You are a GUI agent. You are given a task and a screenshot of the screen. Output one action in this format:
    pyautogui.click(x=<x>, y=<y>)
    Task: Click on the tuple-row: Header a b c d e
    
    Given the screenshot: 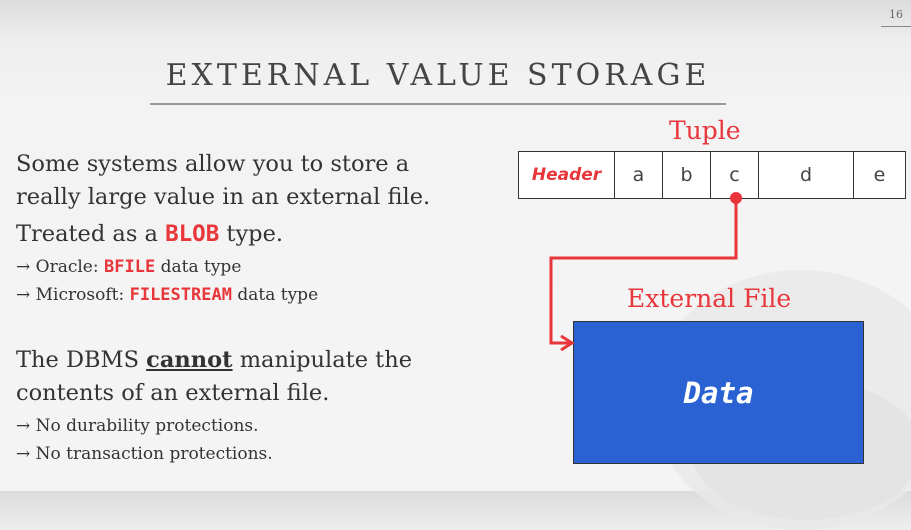 What is the action you would take?
    pyautogui.click(x=712, y=175)
    